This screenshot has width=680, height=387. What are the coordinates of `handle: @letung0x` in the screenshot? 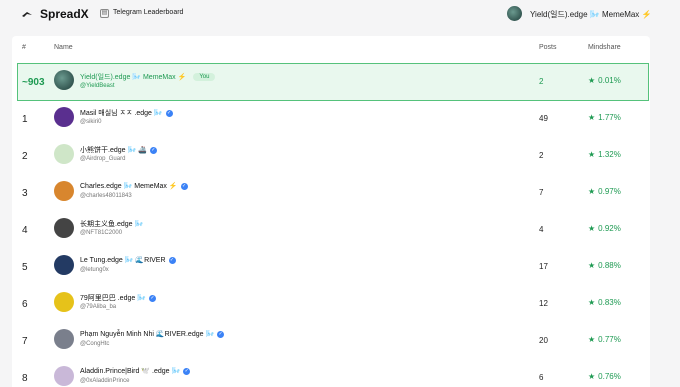 It's located at (94, 270).